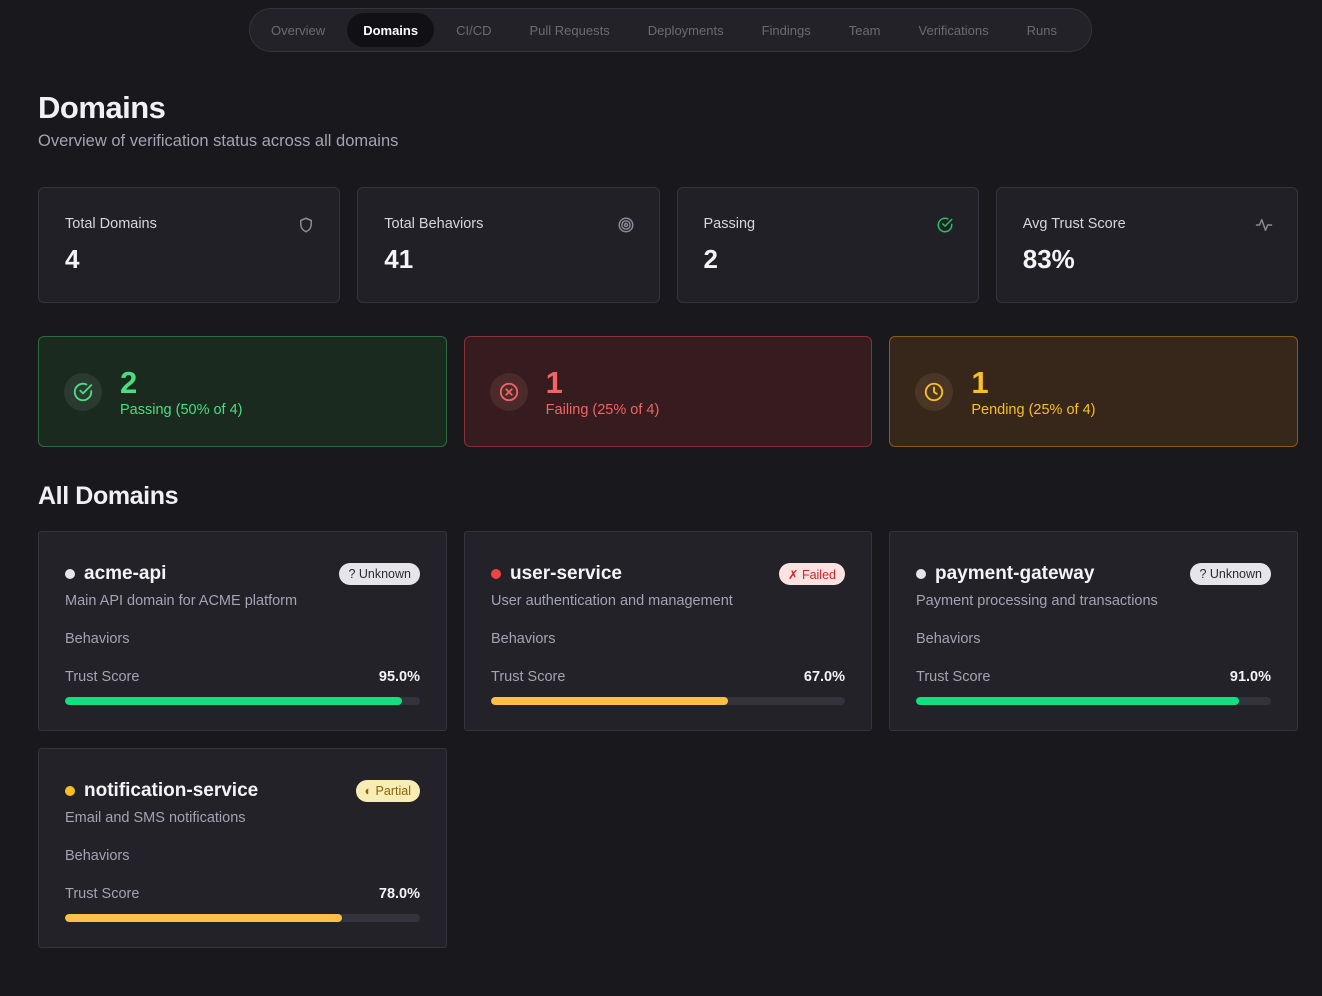 This screenshot has width=1322, height=996. What do you see at coordinates (812, 574) in the screenshot?
I see `status-badge: ✗ Failed` at bounding box center [812, 574].